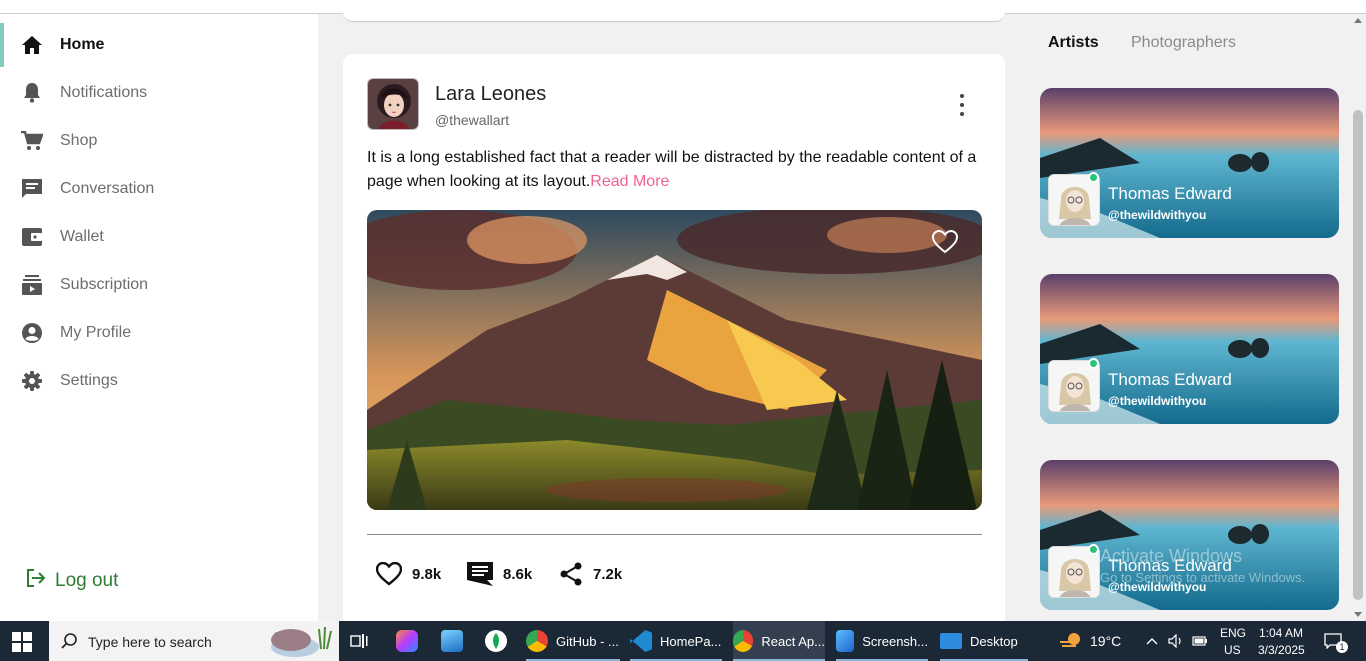 The width and height of the screenshot is (1366, 661). I want to click on region-code: US, so click(1232, 650).